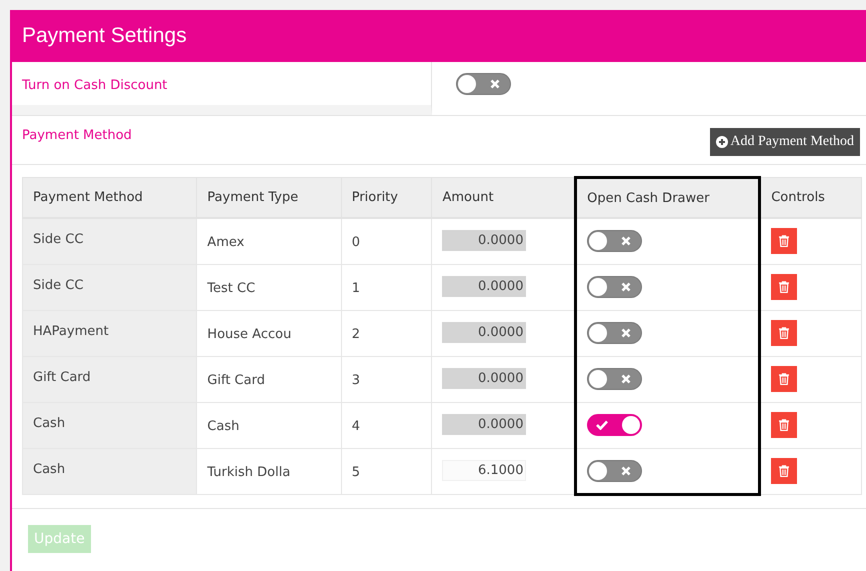  Describe the element at coordinates (785, 142) in the screenshot. I see `add-payment-method-button: Add Payment Method` at that location.